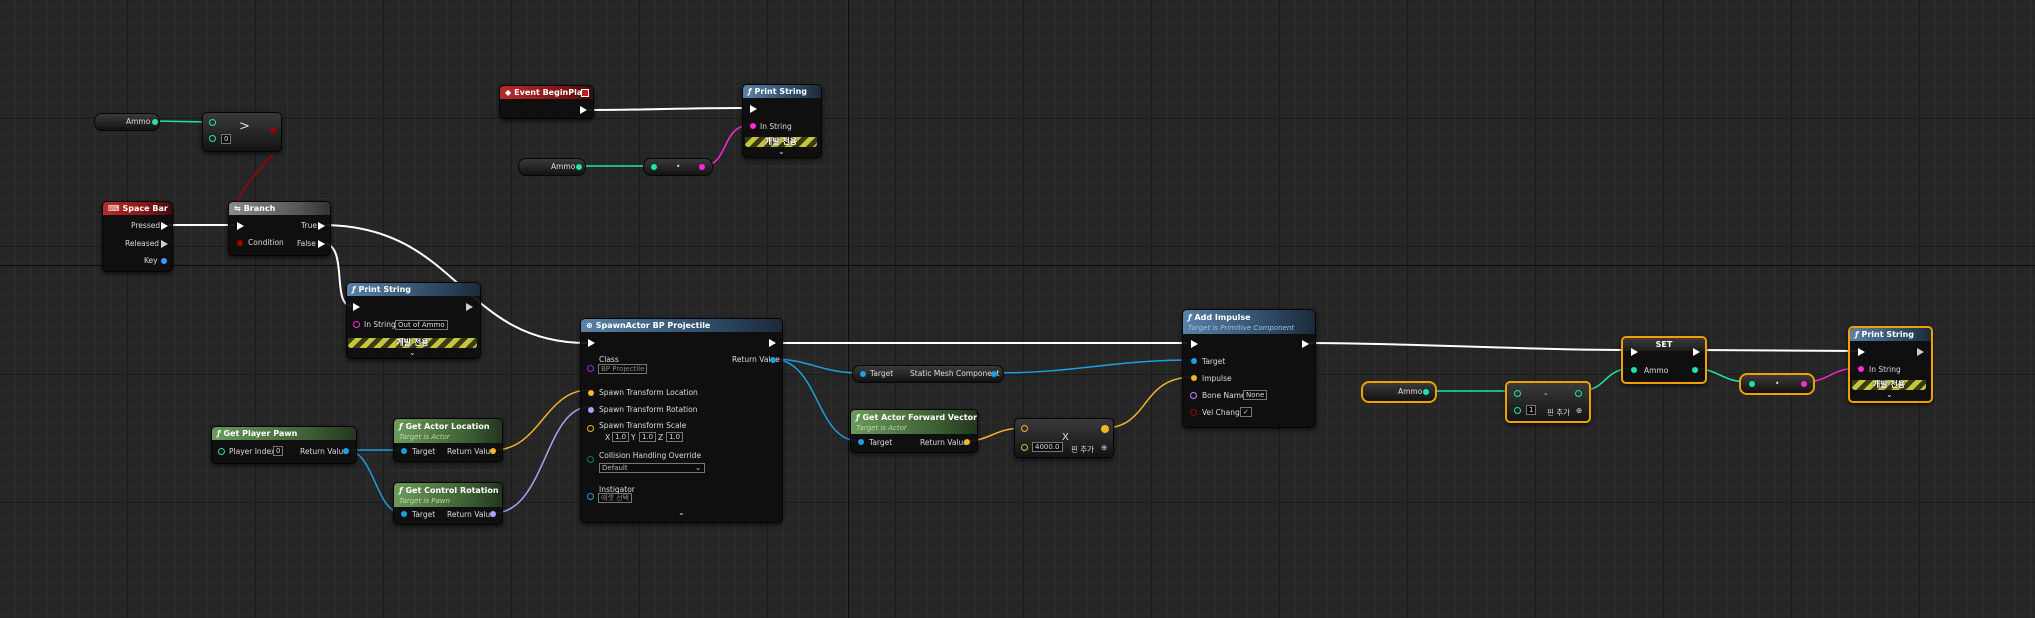 Image resolution: width=2035 pixels, height=618 pixels. What do you see at coordinates (321, 244) in the screenshot?
I see `false-exec-pin` at bounding box center [321, 244].